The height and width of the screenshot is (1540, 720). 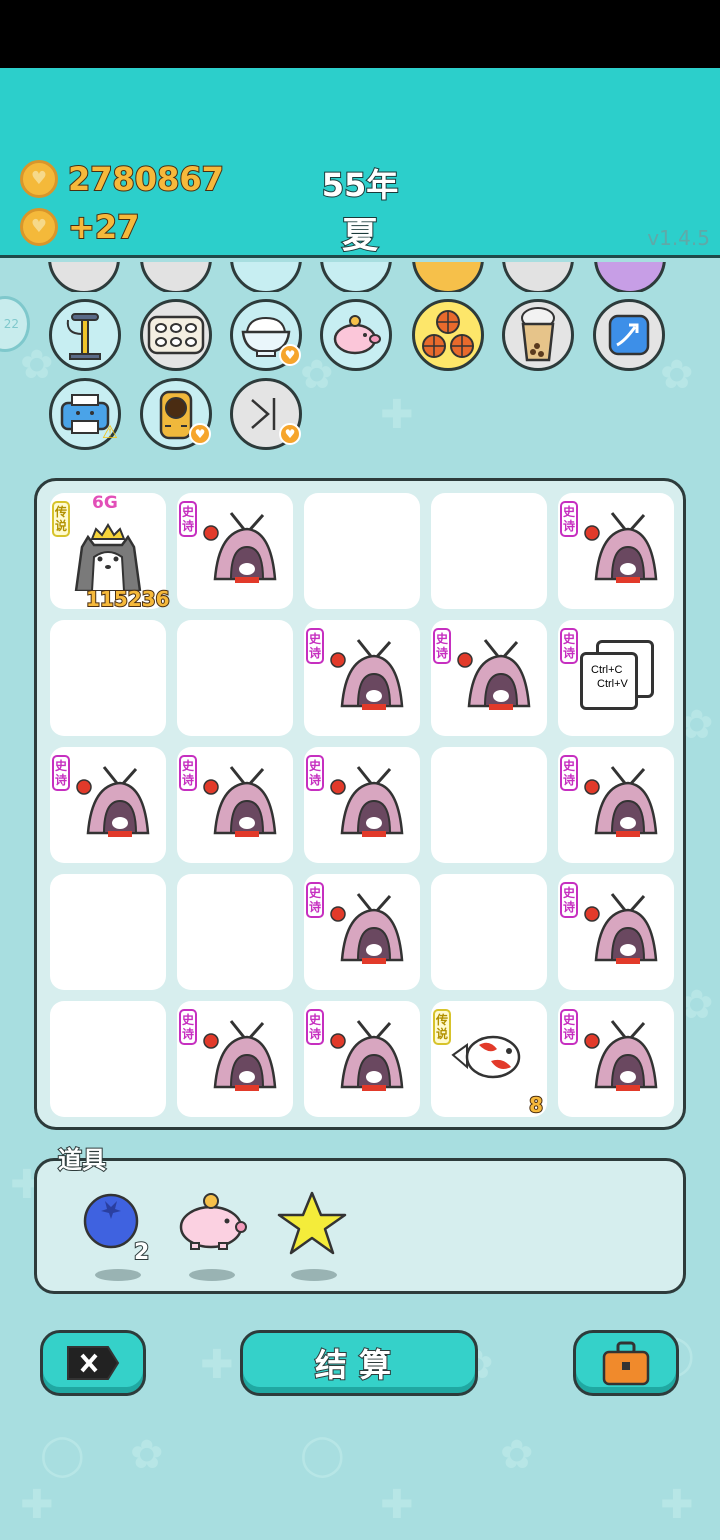 I want to click on version-label: v1.4.5, so click(x=678, y=238).